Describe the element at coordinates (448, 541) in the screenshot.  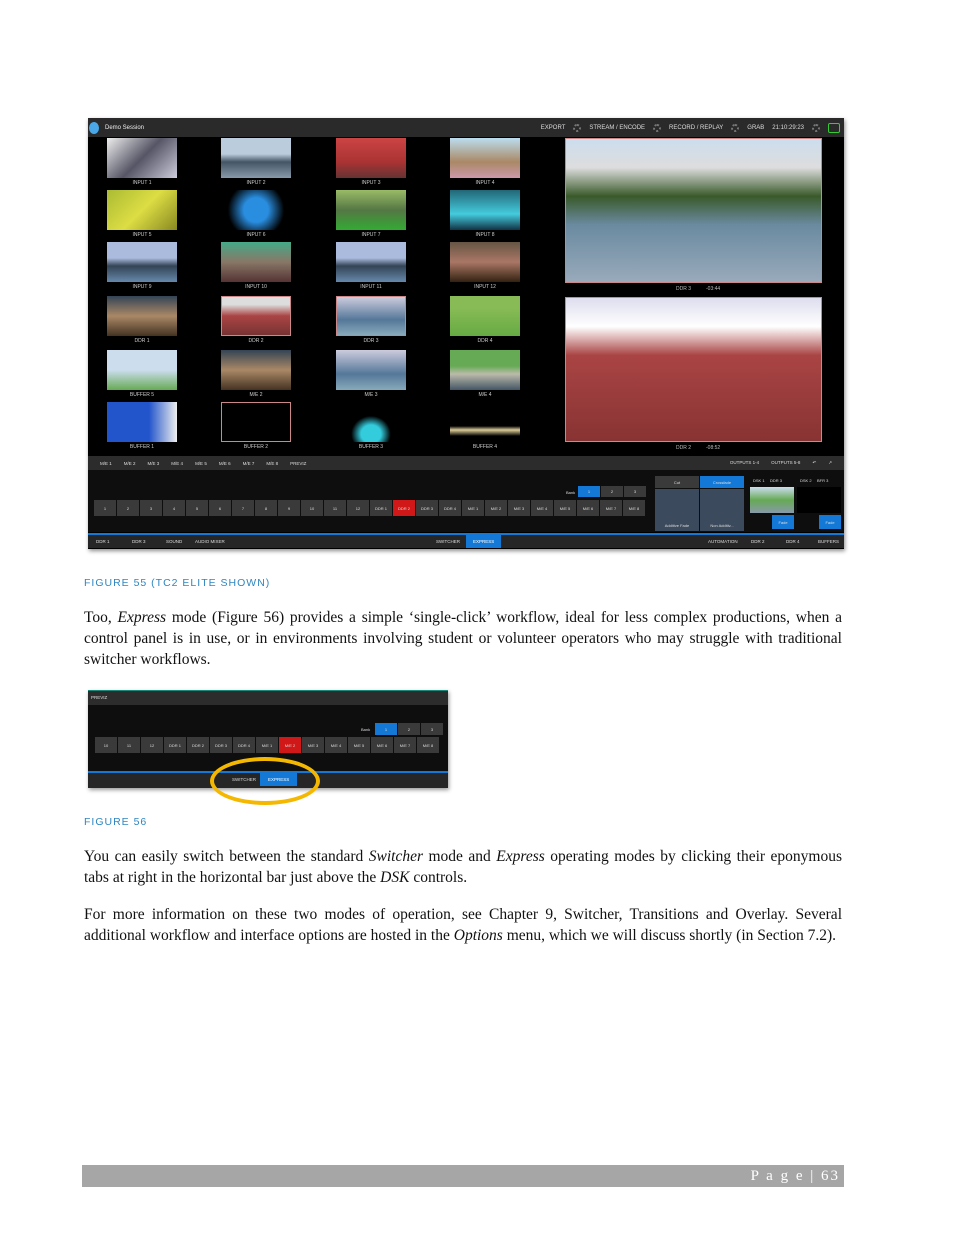
I see `tab-switcher: SWITCHER` at that location.